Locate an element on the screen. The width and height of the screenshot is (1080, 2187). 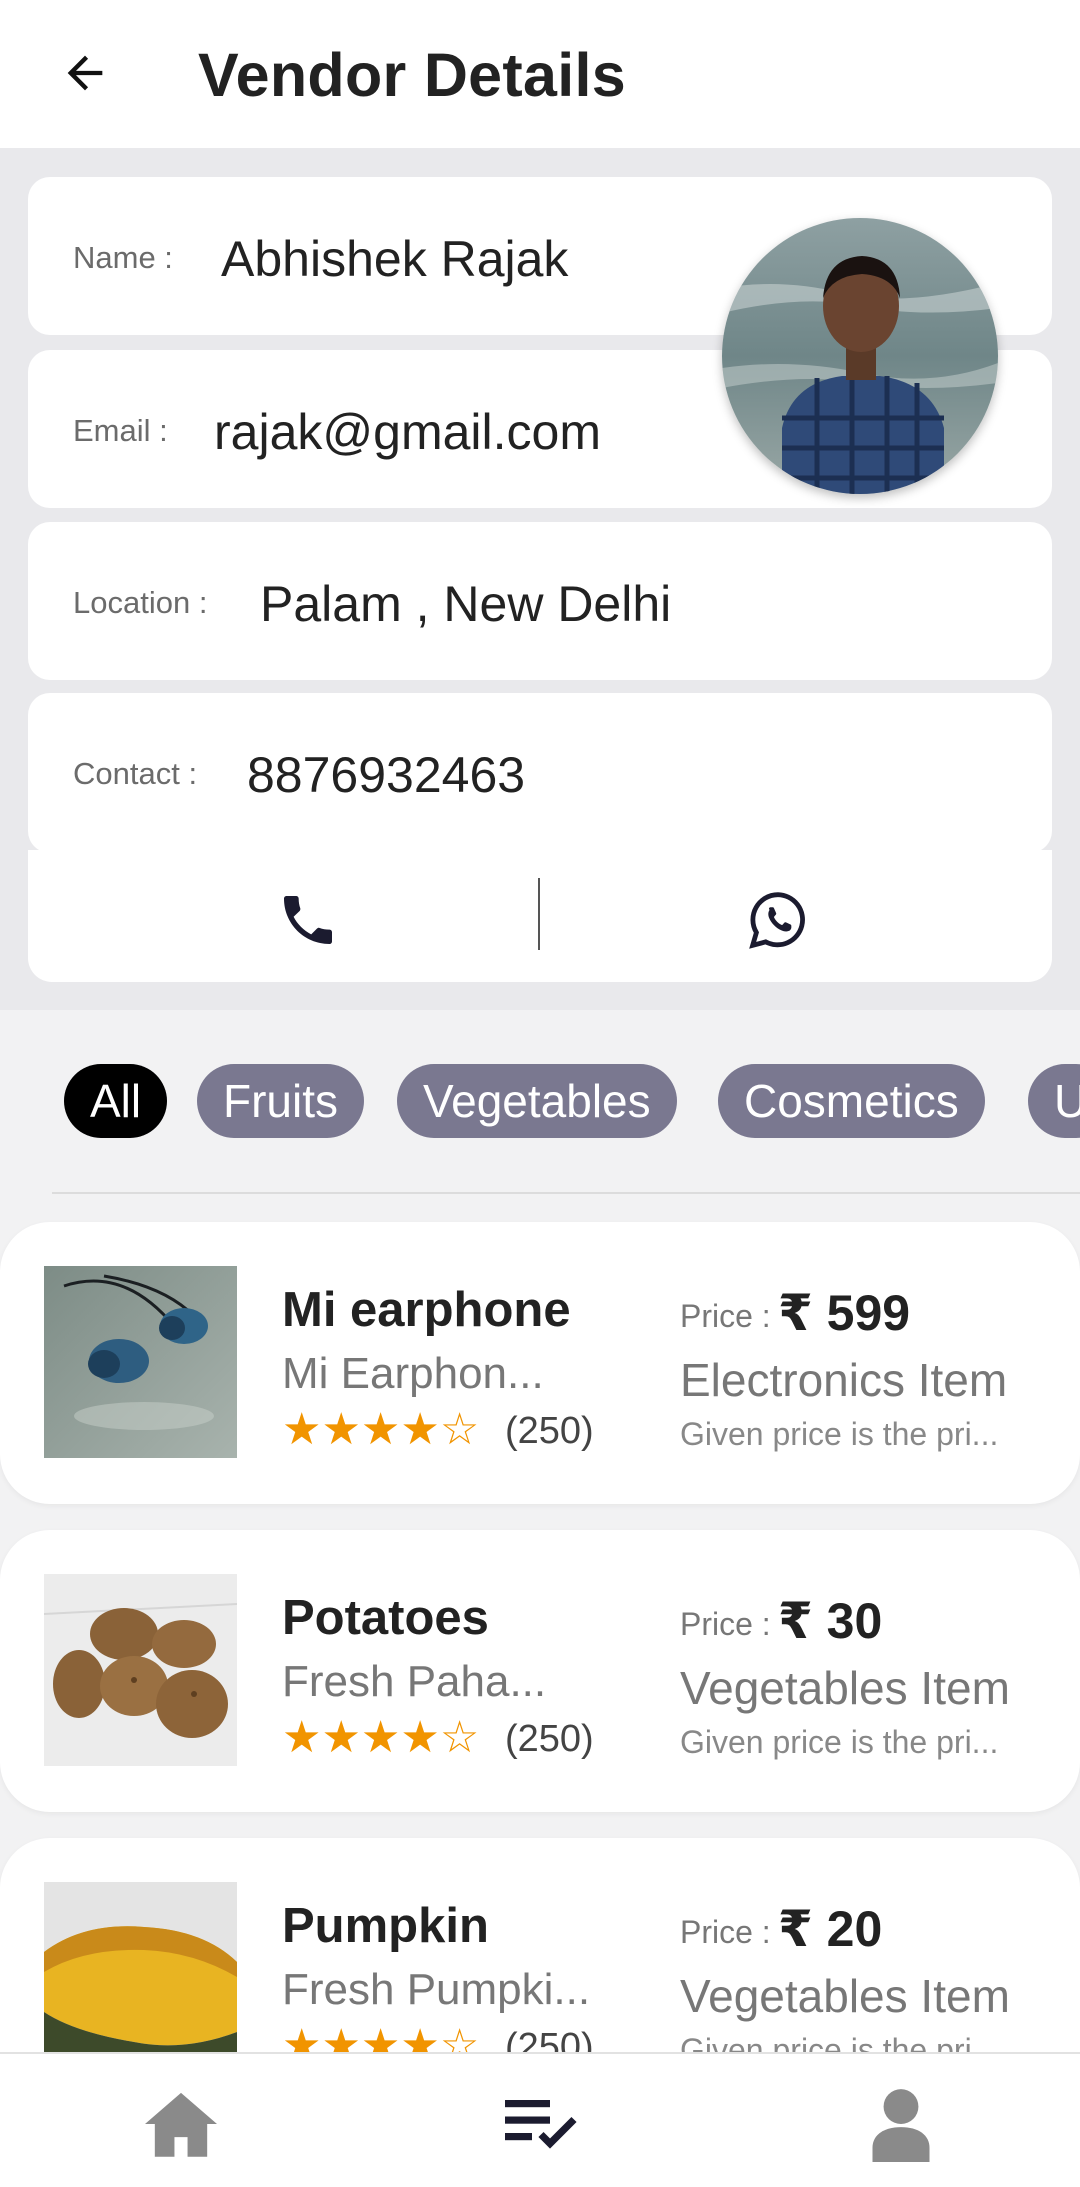
bottom-navigation is located at coordinates (540, 2119).